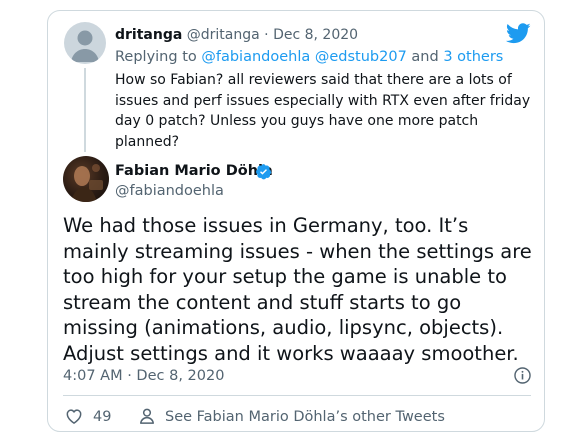 This screenshot has height=447, width=580. I want to click on main-author-name: Fabian Mario Döhla, so click(194, 171).